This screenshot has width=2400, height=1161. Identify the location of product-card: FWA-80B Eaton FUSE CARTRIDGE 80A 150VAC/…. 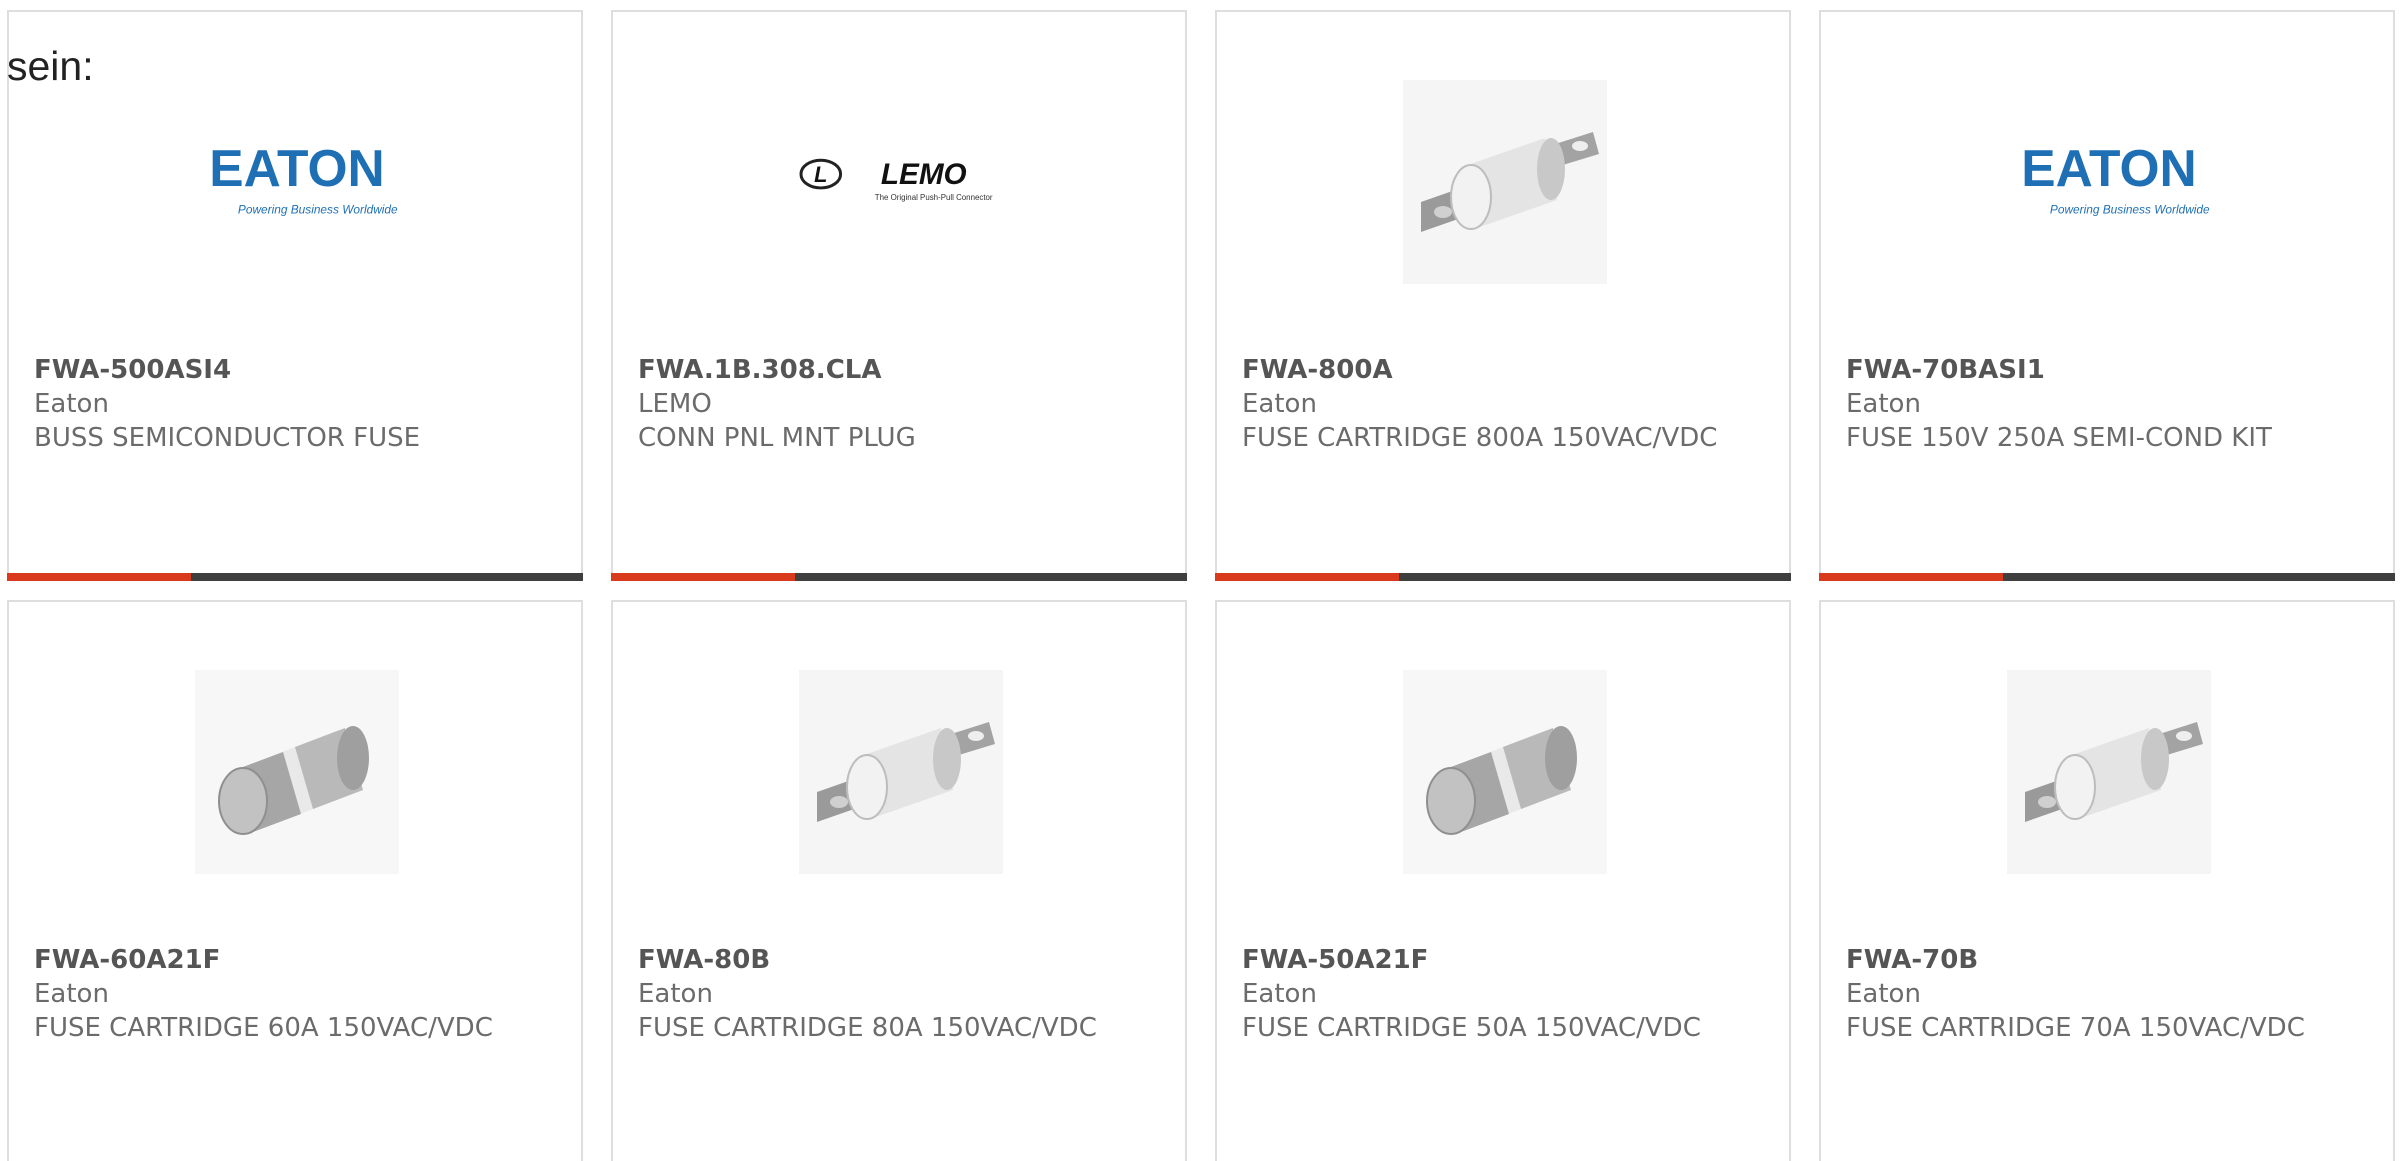
(899, 880).